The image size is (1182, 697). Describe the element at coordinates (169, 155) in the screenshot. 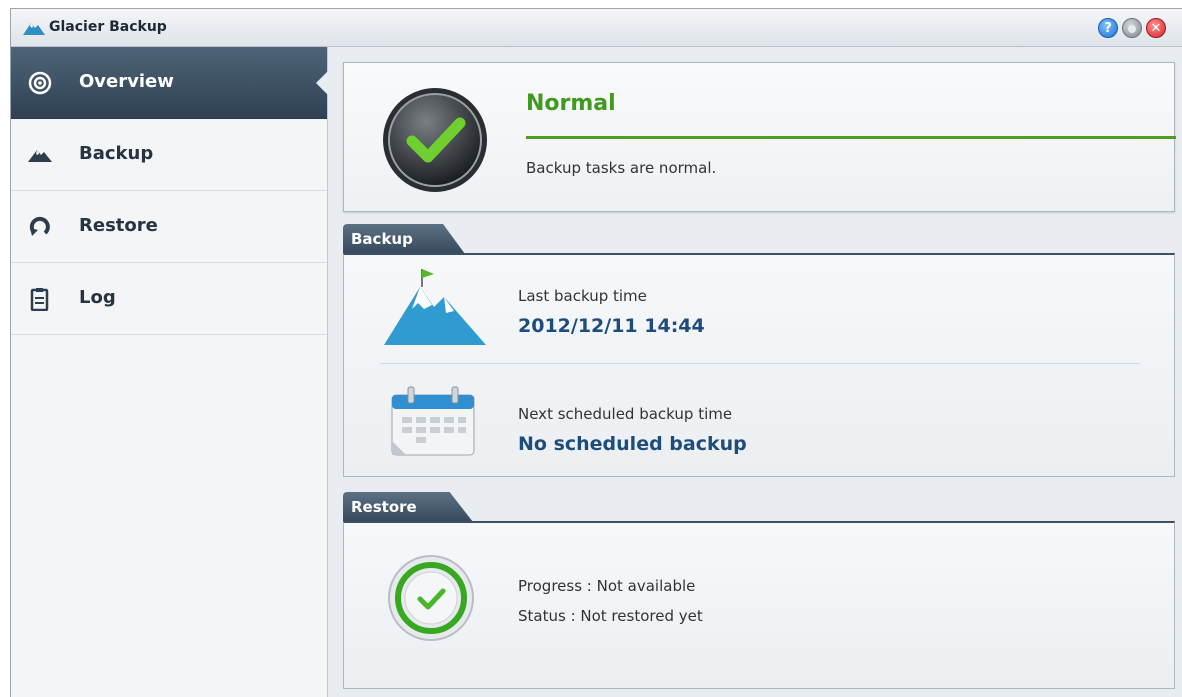

I see `sidebar-item-backup: Backup` at that location.